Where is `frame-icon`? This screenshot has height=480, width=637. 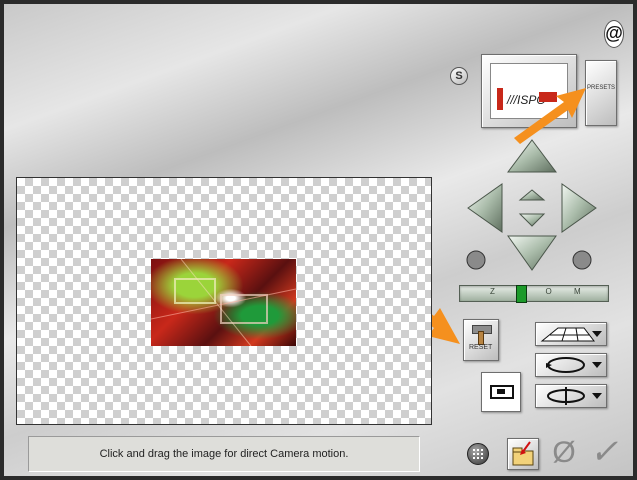
frame-icon is located at coordinates (502, 392).